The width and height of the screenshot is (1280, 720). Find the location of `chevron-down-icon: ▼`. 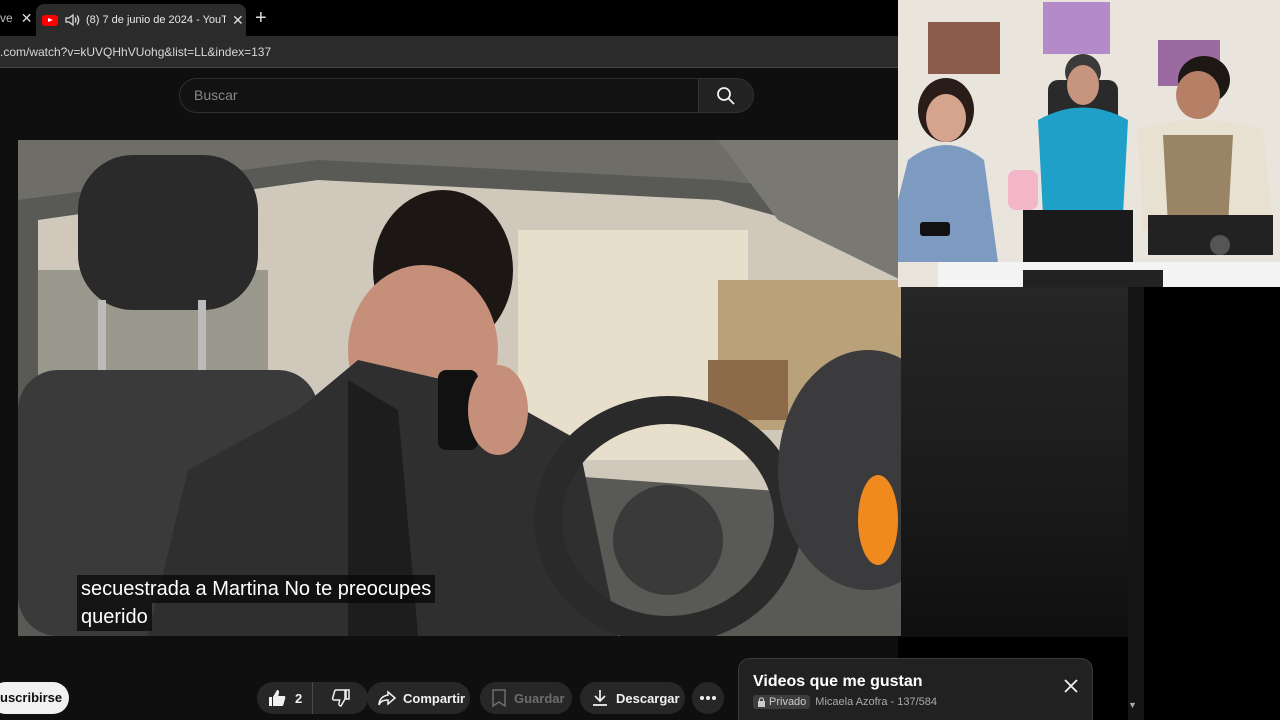

chevron-down-icon: ▼ is located at coordinates (1134, 708).